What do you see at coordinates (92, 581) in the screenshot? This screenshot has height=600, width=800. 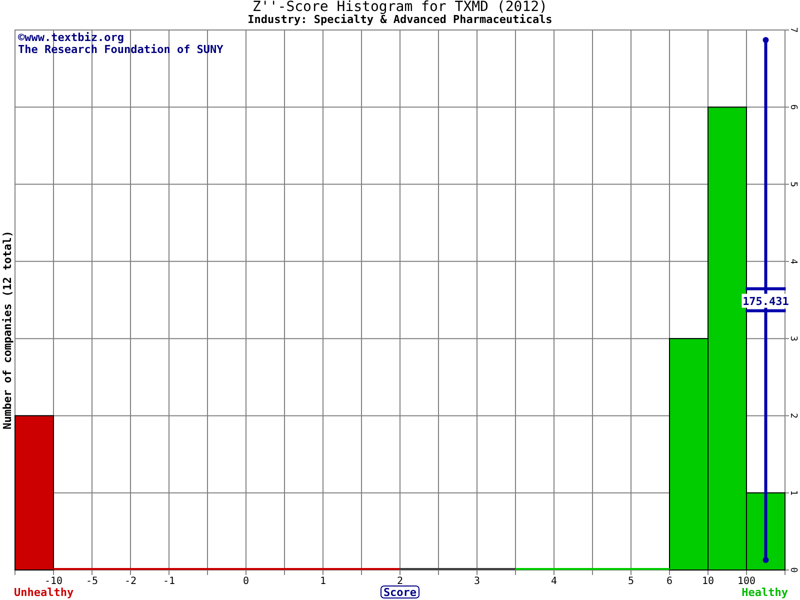 I see `axis-tick-label: -5` at bounding box center [92, 581].